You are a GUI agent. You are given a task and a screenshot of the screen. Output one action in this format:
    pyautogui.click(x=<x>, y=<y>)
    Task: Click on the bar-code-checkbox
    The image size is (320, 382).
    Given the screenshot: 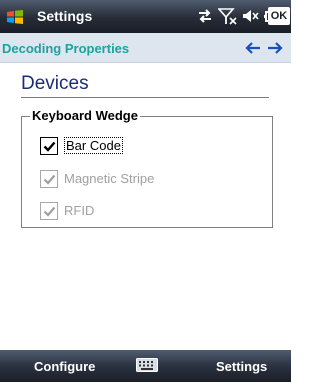 What is the action you would take?
    pyautogui.click(x=49, y=146)
    